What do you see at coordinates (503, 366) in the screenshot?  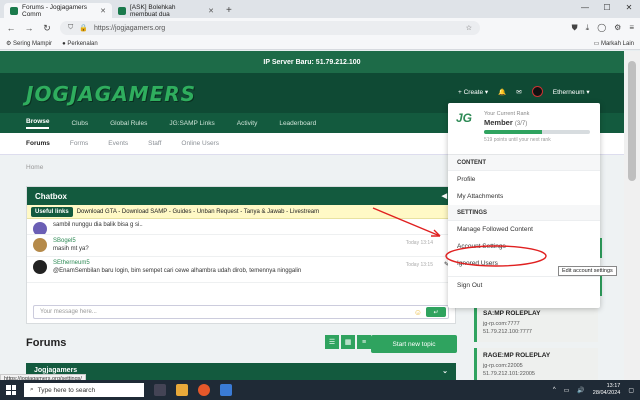 I see `server-address: jg-rp.com:22005` at bounding box center [503, 366].